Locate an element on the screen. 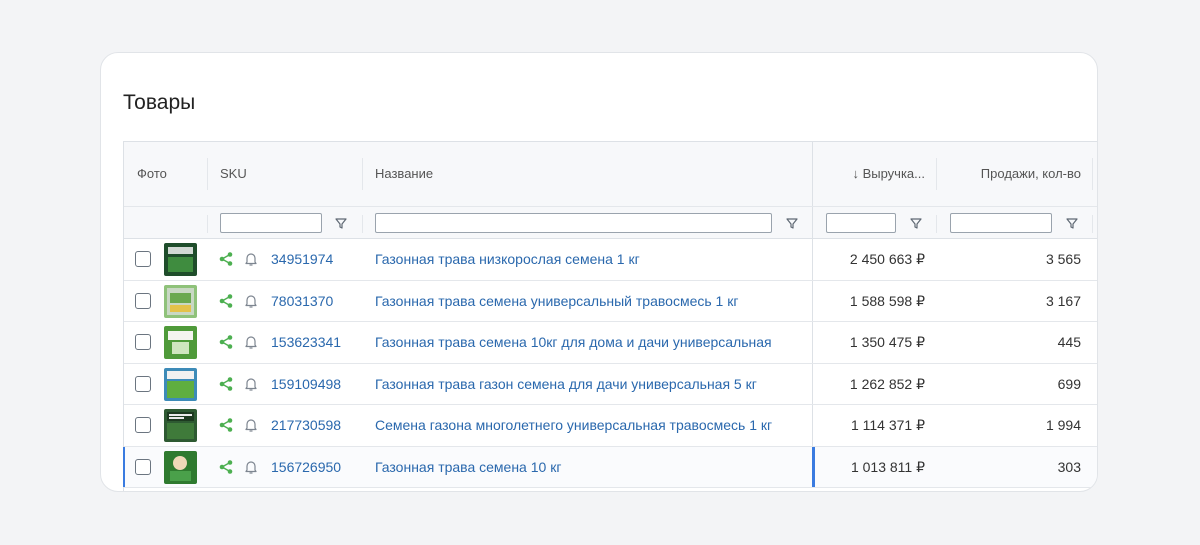 The width and height of the screenshot is (1200, 545). sku-link: 217730598 is located at coordinates (306, 425).